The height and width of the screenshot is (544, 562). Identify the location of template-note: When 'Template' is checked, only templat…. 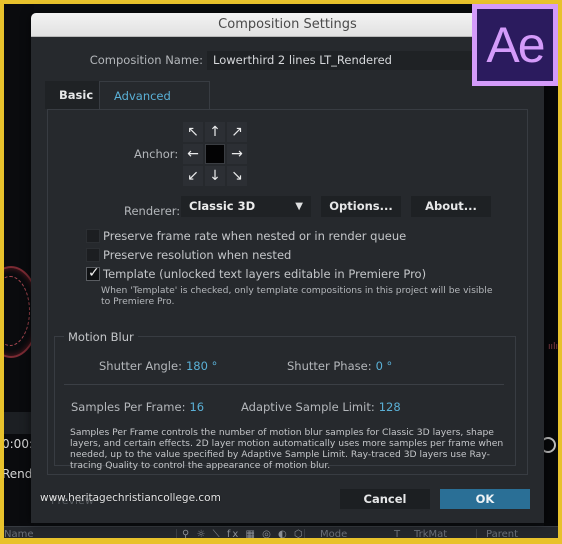
(297, 296).